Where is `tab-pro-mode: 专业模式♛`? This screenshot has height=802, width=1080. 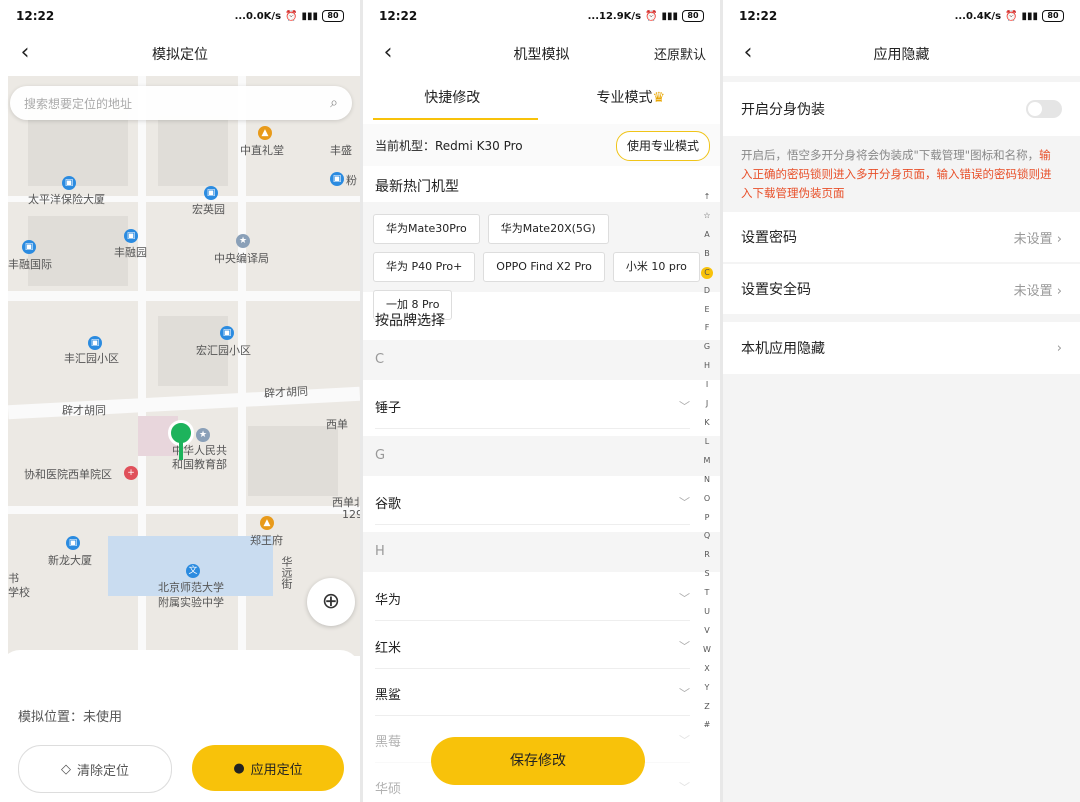 tab-pro-mode: 专业模式♛ is located at coordinates (631, 100).